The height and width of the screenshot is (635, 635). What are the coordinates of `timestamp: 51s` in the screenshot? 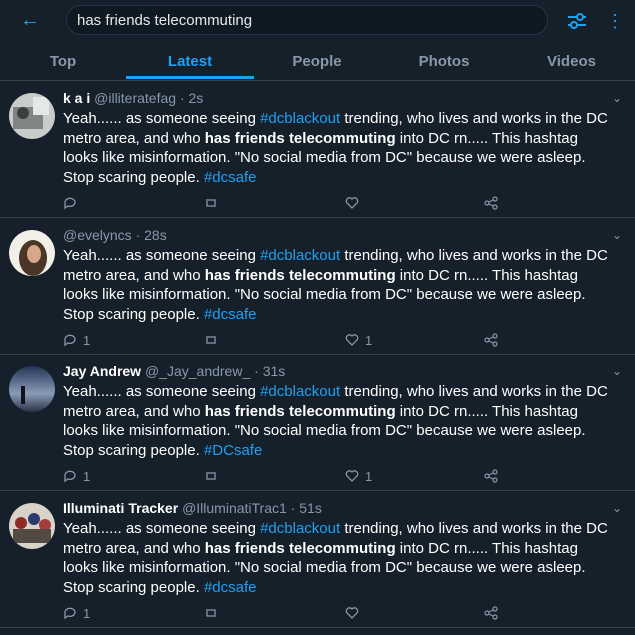 It's located at (310, 508).